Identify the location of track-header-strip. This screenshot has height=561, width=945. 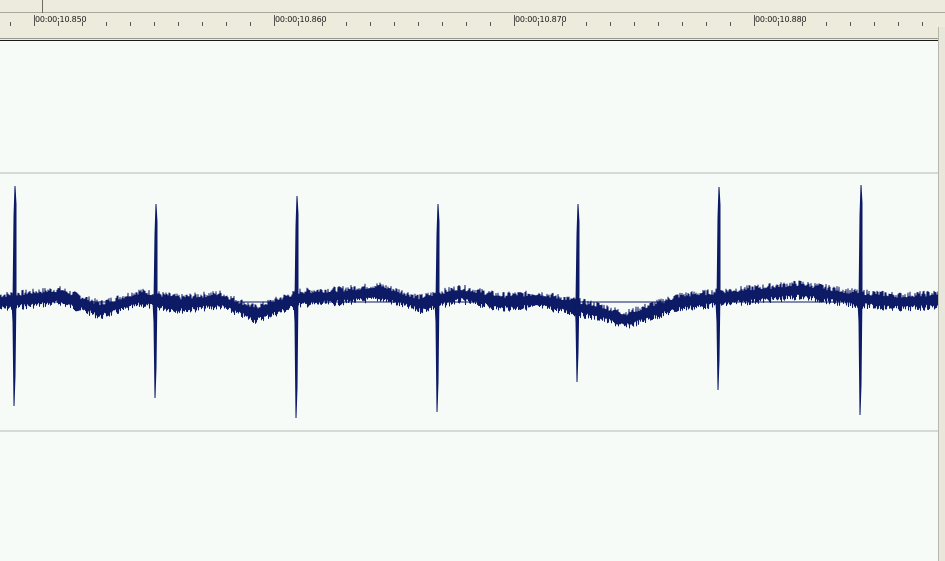
(472, 6).